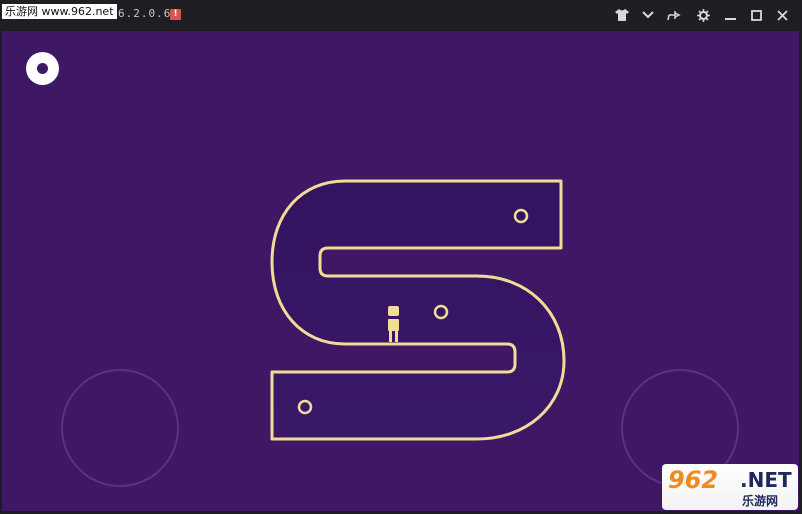 Image resolution: width=802 pixels, height=514 pixels. Describe the element at coordinates (703, 15) in the screenshot. I see `gear-icon` at that location.